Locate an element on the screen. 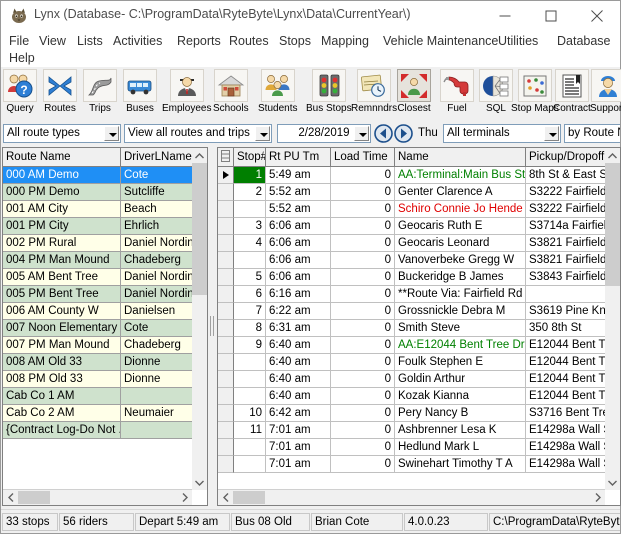 This screenshot has height=534, width=621. route-type-dropdown: All route types is located at coordinates (62, 133).